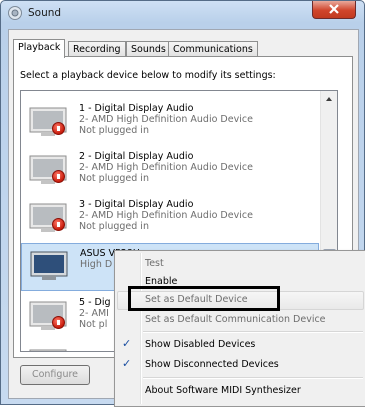 This screenshot has height=407, width=365. What do you see at coordinates (39, 48) in the screenshot?
I see `tab-playback: Playback` at bounding box center [39, 48].